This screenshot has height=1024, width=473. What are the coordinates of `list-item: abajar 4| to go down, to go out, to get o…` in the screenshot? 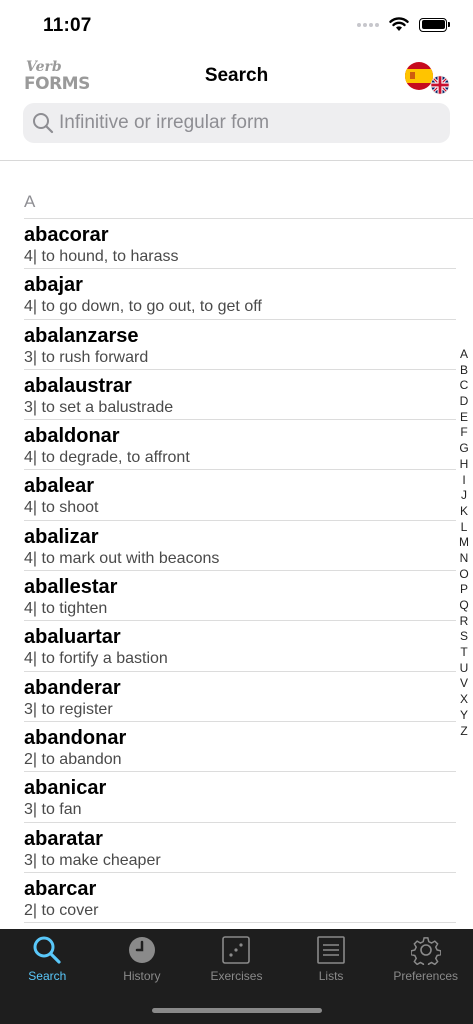 It's located at (240, 294).